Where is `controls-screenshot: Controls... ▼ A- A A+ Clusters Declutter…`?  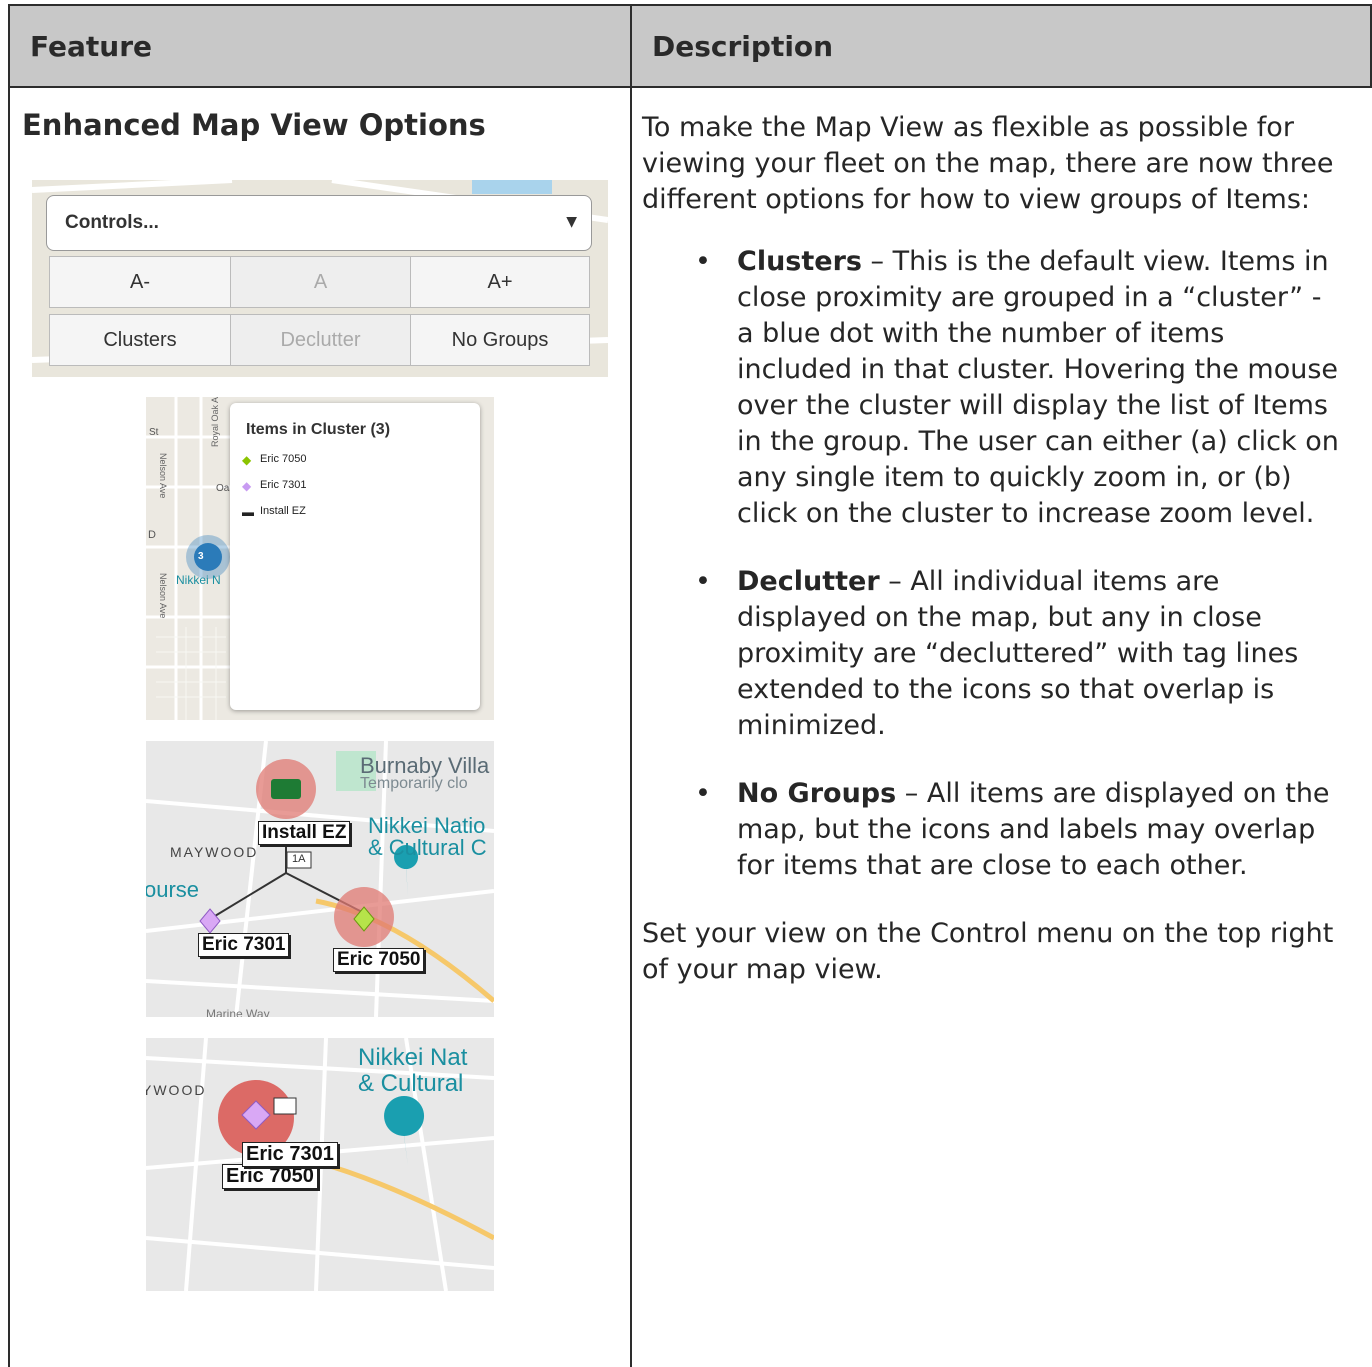
controls-screenshot: Controls... ▼ A- A A+ Clusters Declutter… is located at coordinates (320, 278).